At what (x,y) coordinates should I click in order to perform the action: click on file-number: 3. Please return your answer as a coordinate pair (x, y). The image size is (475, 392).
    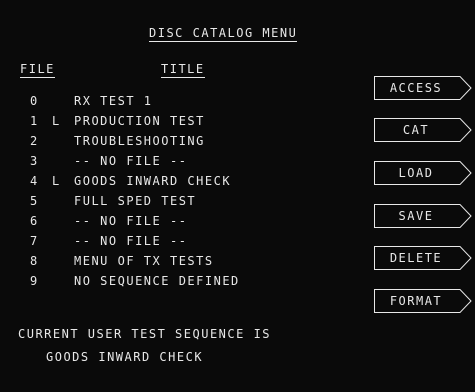
    Looking at the image, I should click on (34, 161).